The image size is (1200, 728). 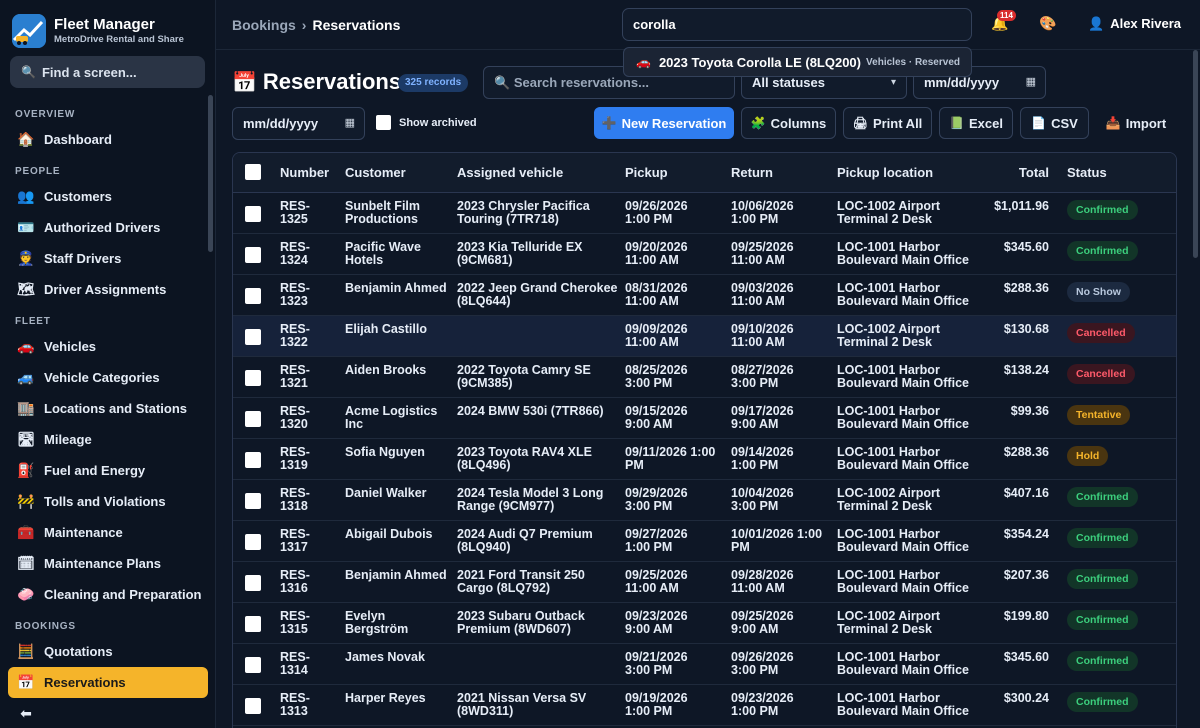 What do you see at coordinates (752, 172) in the screenshot?
I see `col-return: Return` at bounding box center [752, 172].